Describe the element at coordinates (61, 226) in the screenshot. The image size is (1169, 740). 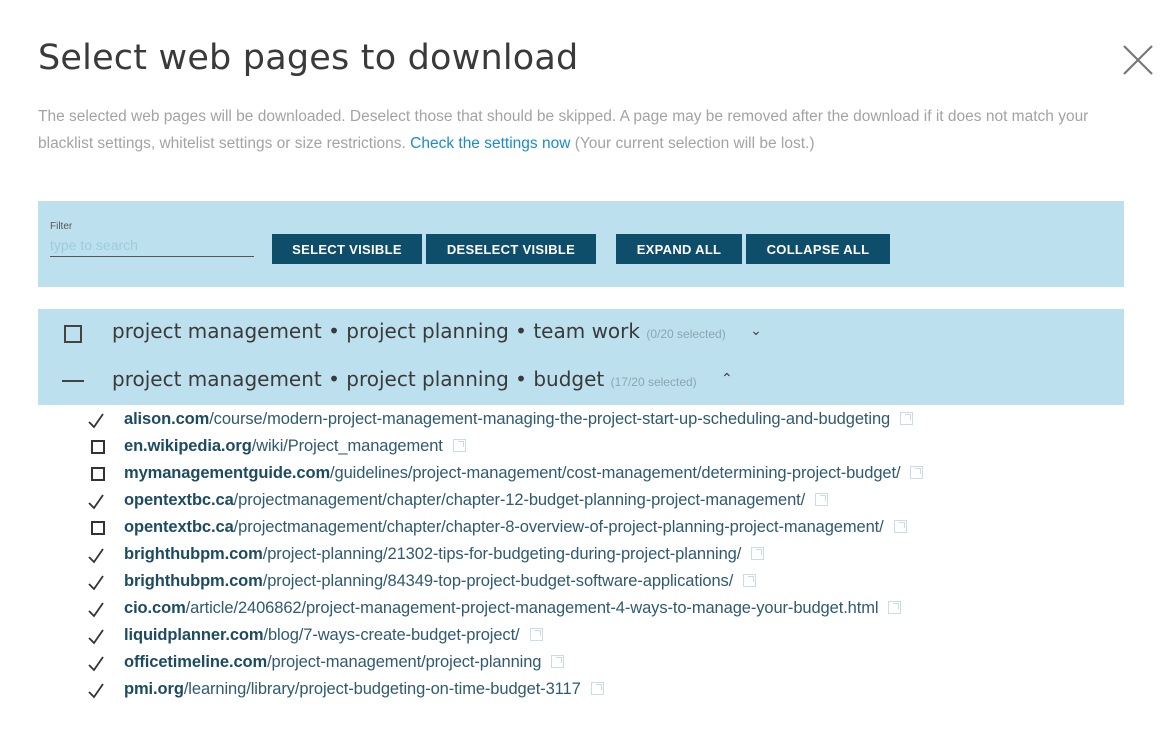
I see `filter-label: Filter` at that location.